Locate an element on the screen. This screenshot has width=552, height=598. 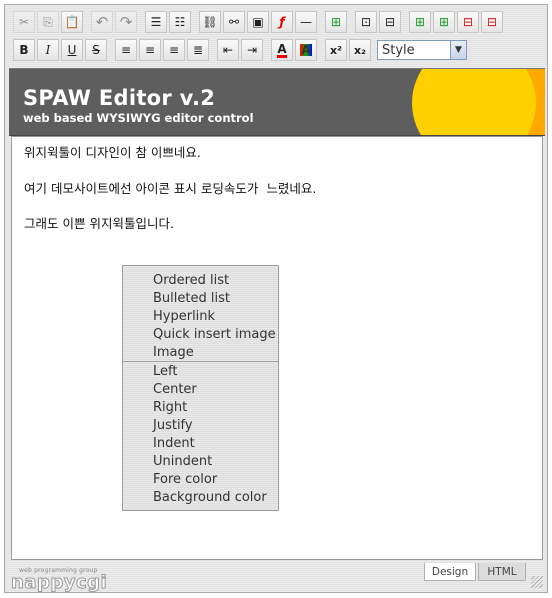
image-icon: ▣ is located at coordinates (258, 22).